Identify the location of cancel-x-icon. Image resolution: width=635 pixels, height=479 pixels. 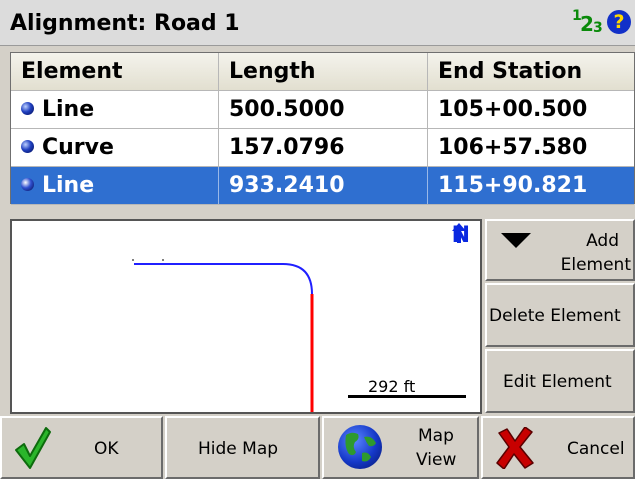
(515, 448).